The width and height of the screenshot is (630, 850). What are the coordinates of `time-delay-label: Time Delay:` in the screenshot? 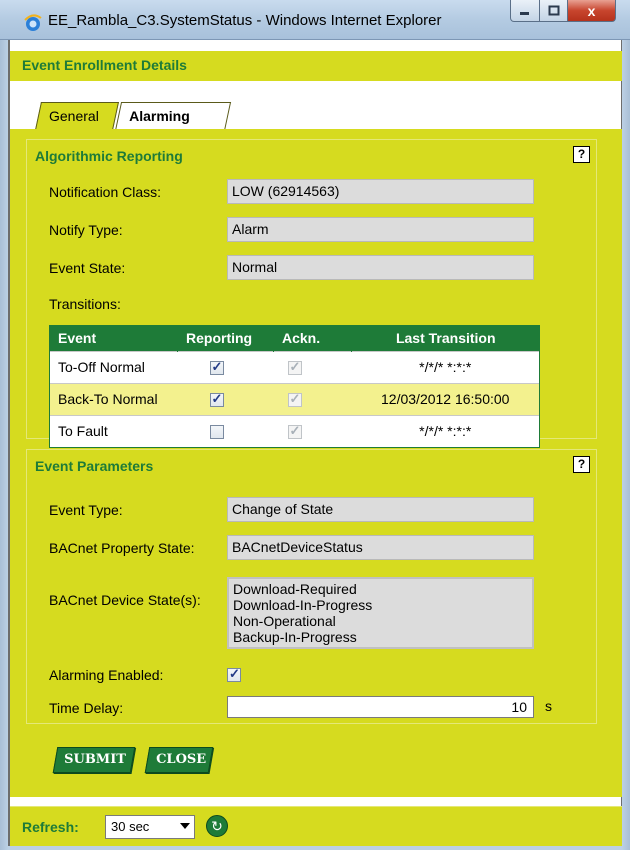 It's located at (86, 708).